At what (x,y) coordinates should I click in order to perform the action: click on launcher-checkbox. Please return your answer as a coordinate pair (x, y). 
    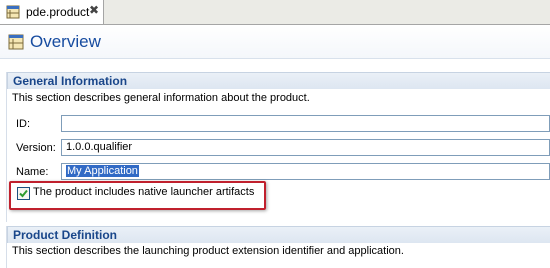
    Looking at the image, I should click on (23, 193).